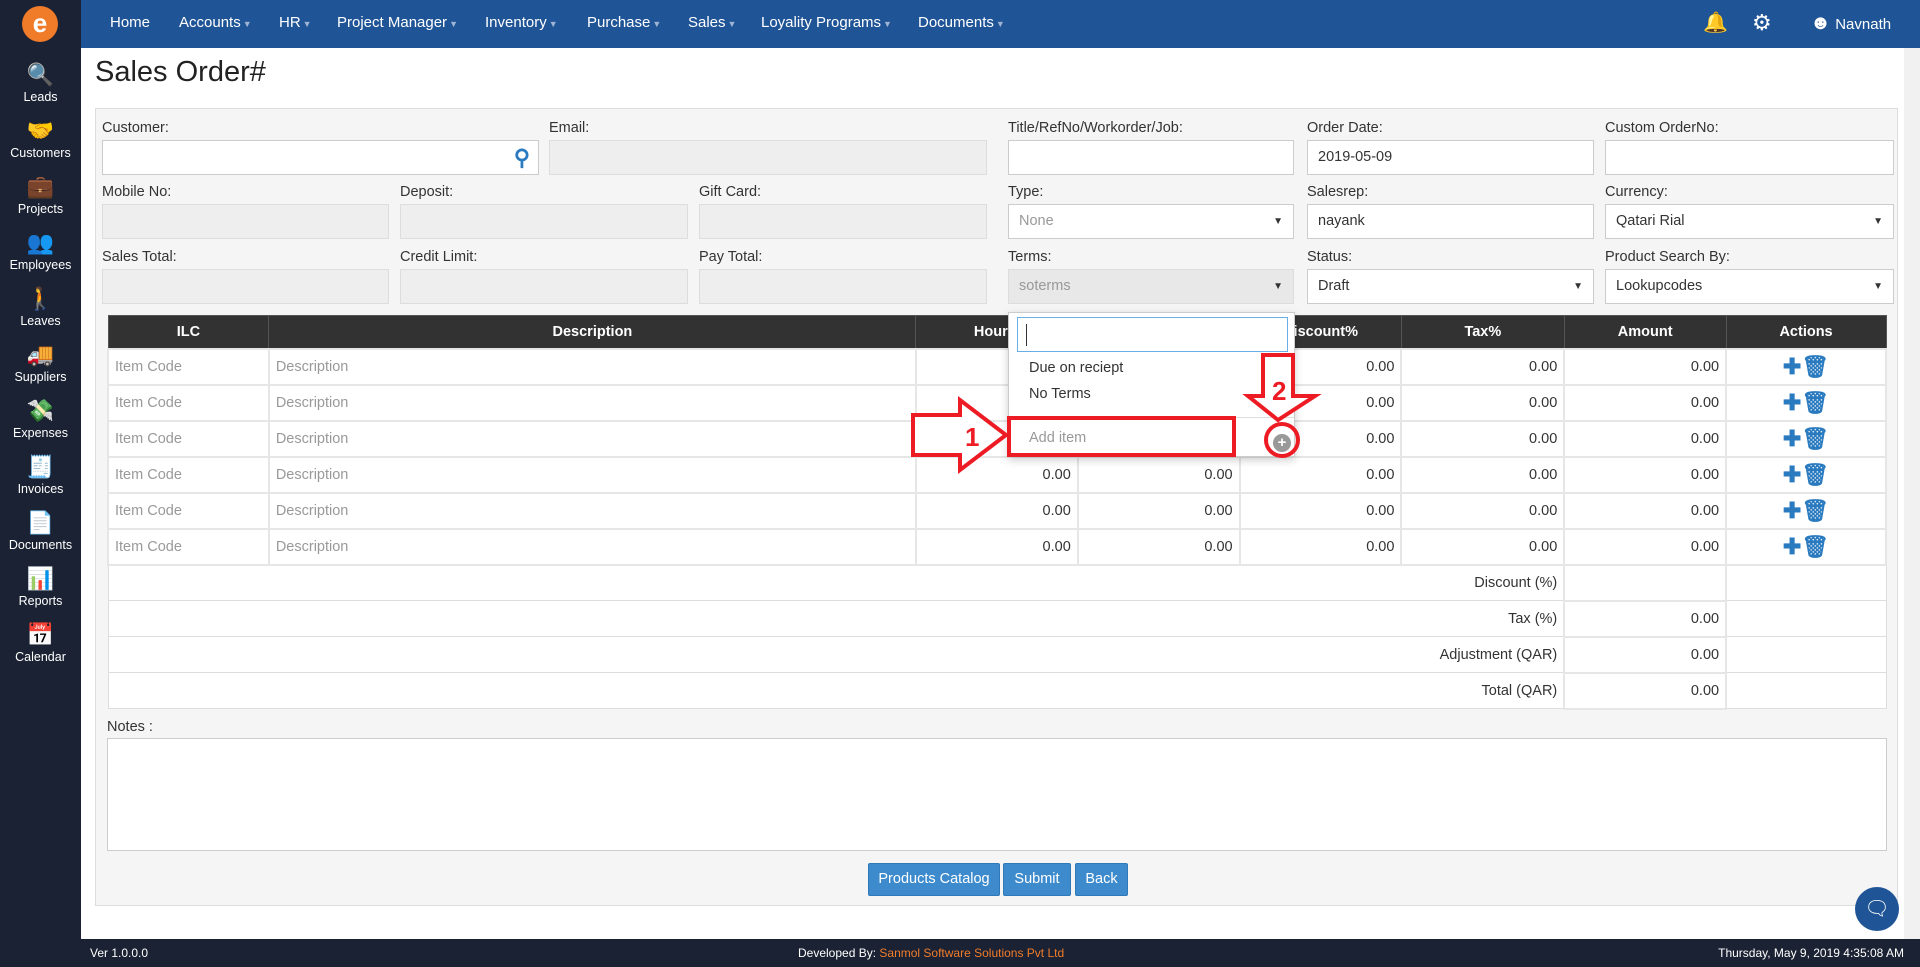  I want to click on annotation-box, so click(1121, 436).